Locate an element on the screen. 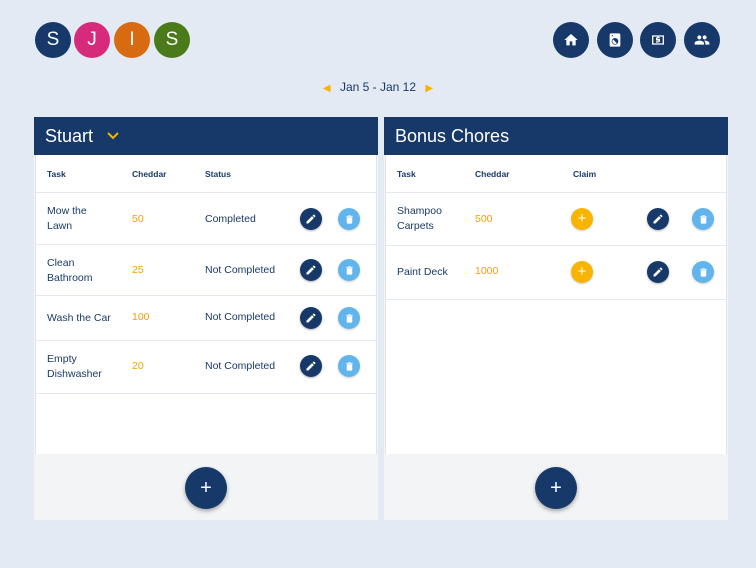  cash-icon is located at coordinates (658, 40).